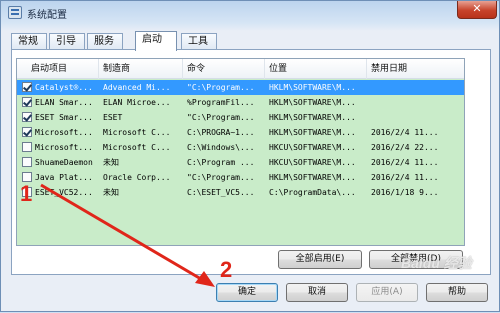  I want to click on tab-tools: 工具, so click(199, 41).